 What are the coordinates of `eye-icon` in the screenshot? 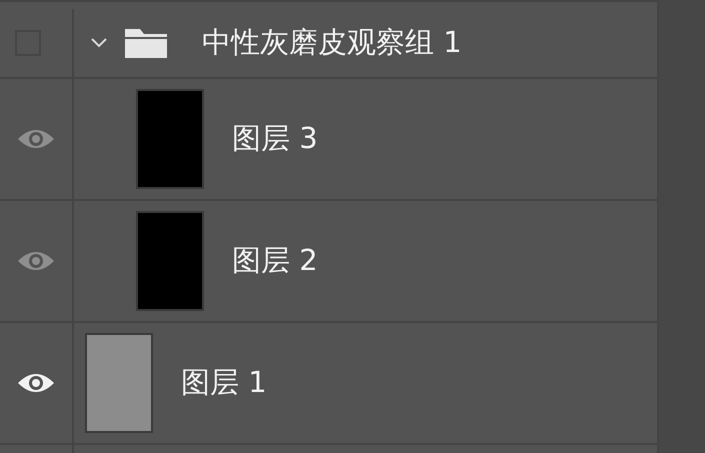 It's located at (36, 383).